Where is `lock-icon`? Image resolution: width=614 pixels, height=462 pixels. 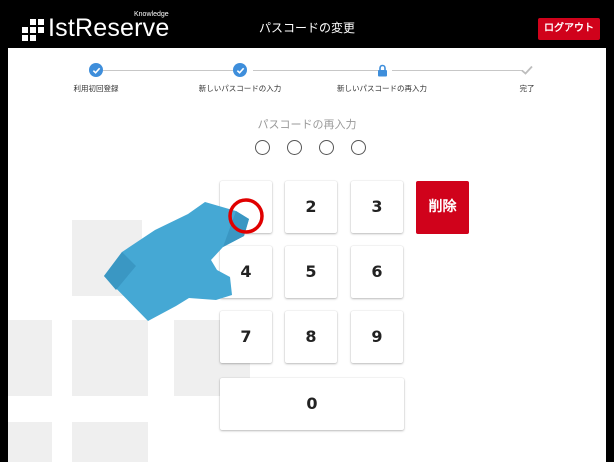
lock-icon is located at coordinates (382, 70).